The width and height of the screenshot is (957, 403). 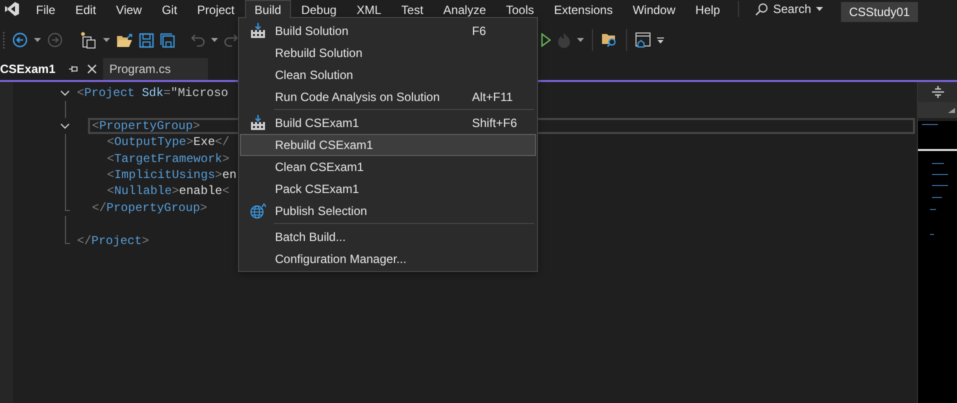 What do you see at coordinates (388, 53) in the screenshot?
I see `menu-item: Rebuild Solution` at bounding box center [388, 53].